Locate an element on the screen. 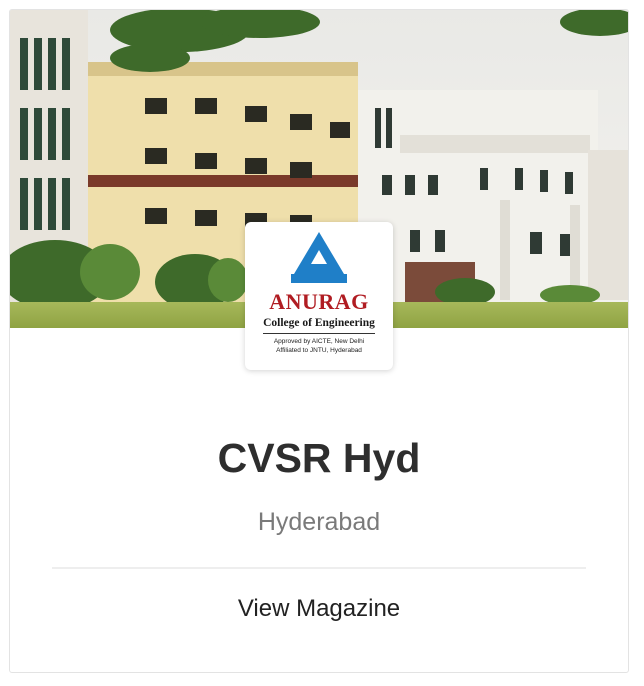 This screenshot has height=686, width=644. logo-college-name: College of Engineering is located at coordinates (319, 323).